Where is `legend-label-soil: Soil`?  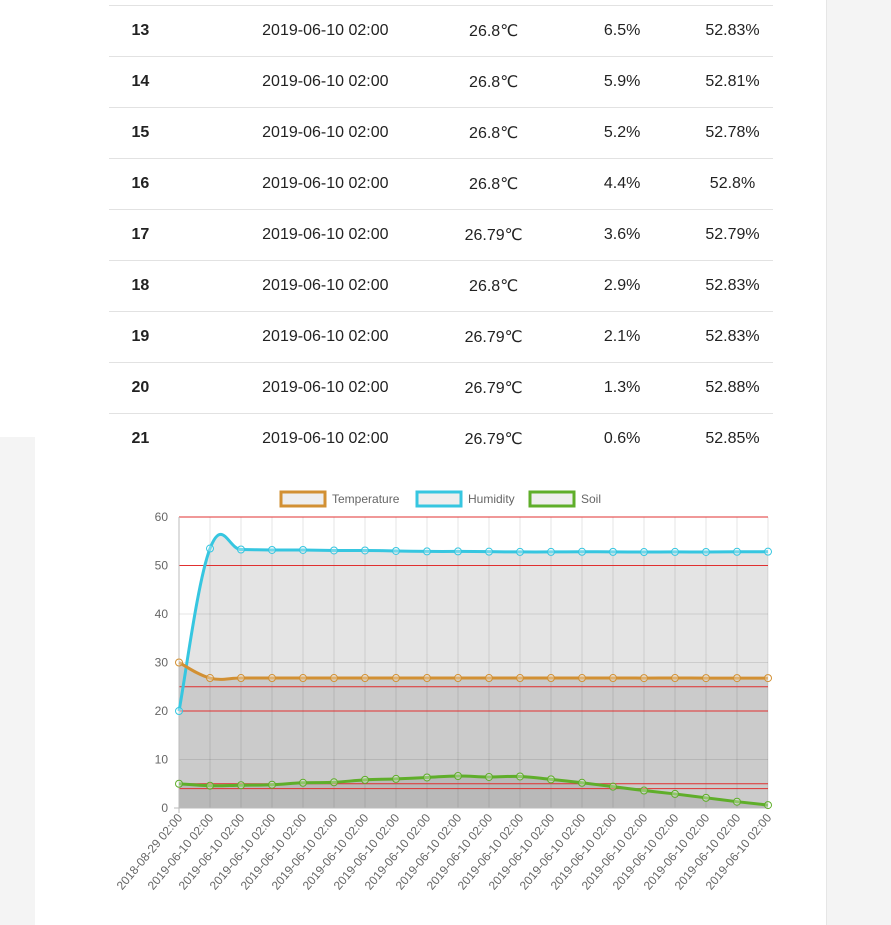 legend-label-soil: Soil is located at coordinates (591, 499).